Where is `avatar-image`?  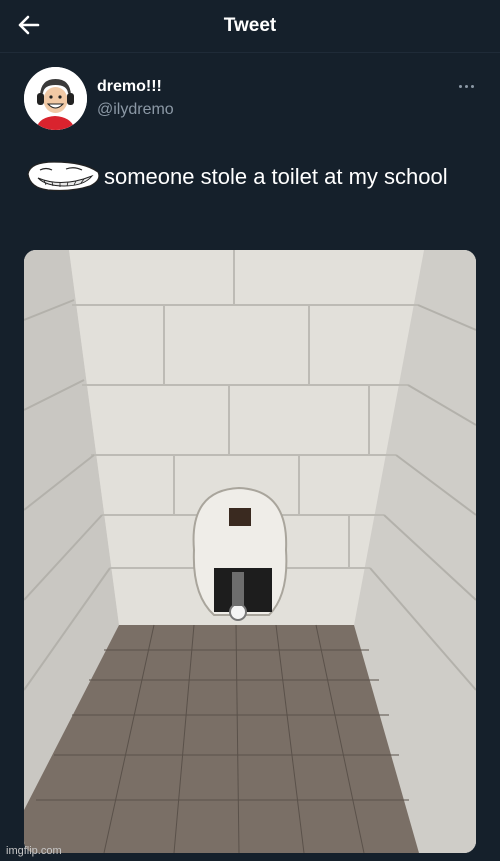 avatar-image is located at coordinates (55, 98).